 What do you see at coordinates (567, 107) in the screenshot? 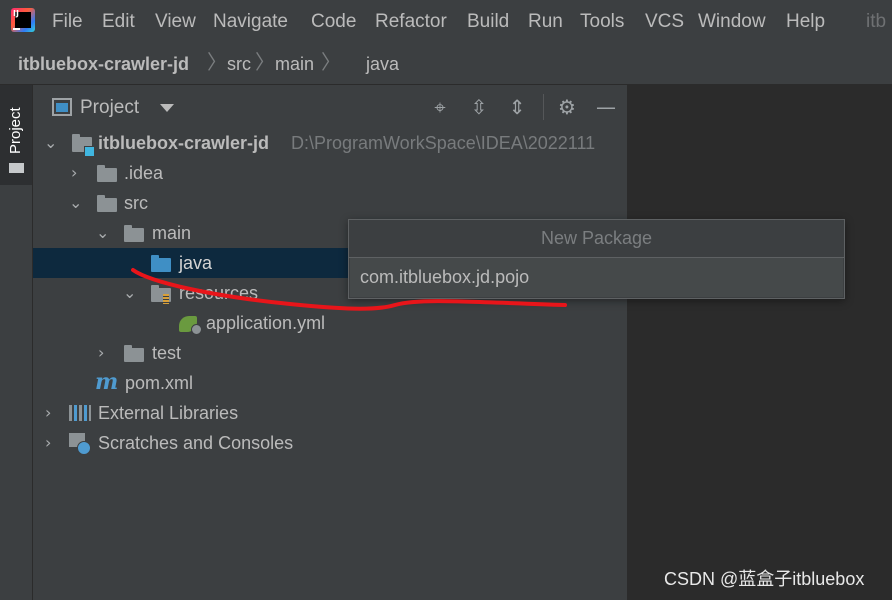
I see `settings-icon: ⚙` at bounding box center [567, 107].